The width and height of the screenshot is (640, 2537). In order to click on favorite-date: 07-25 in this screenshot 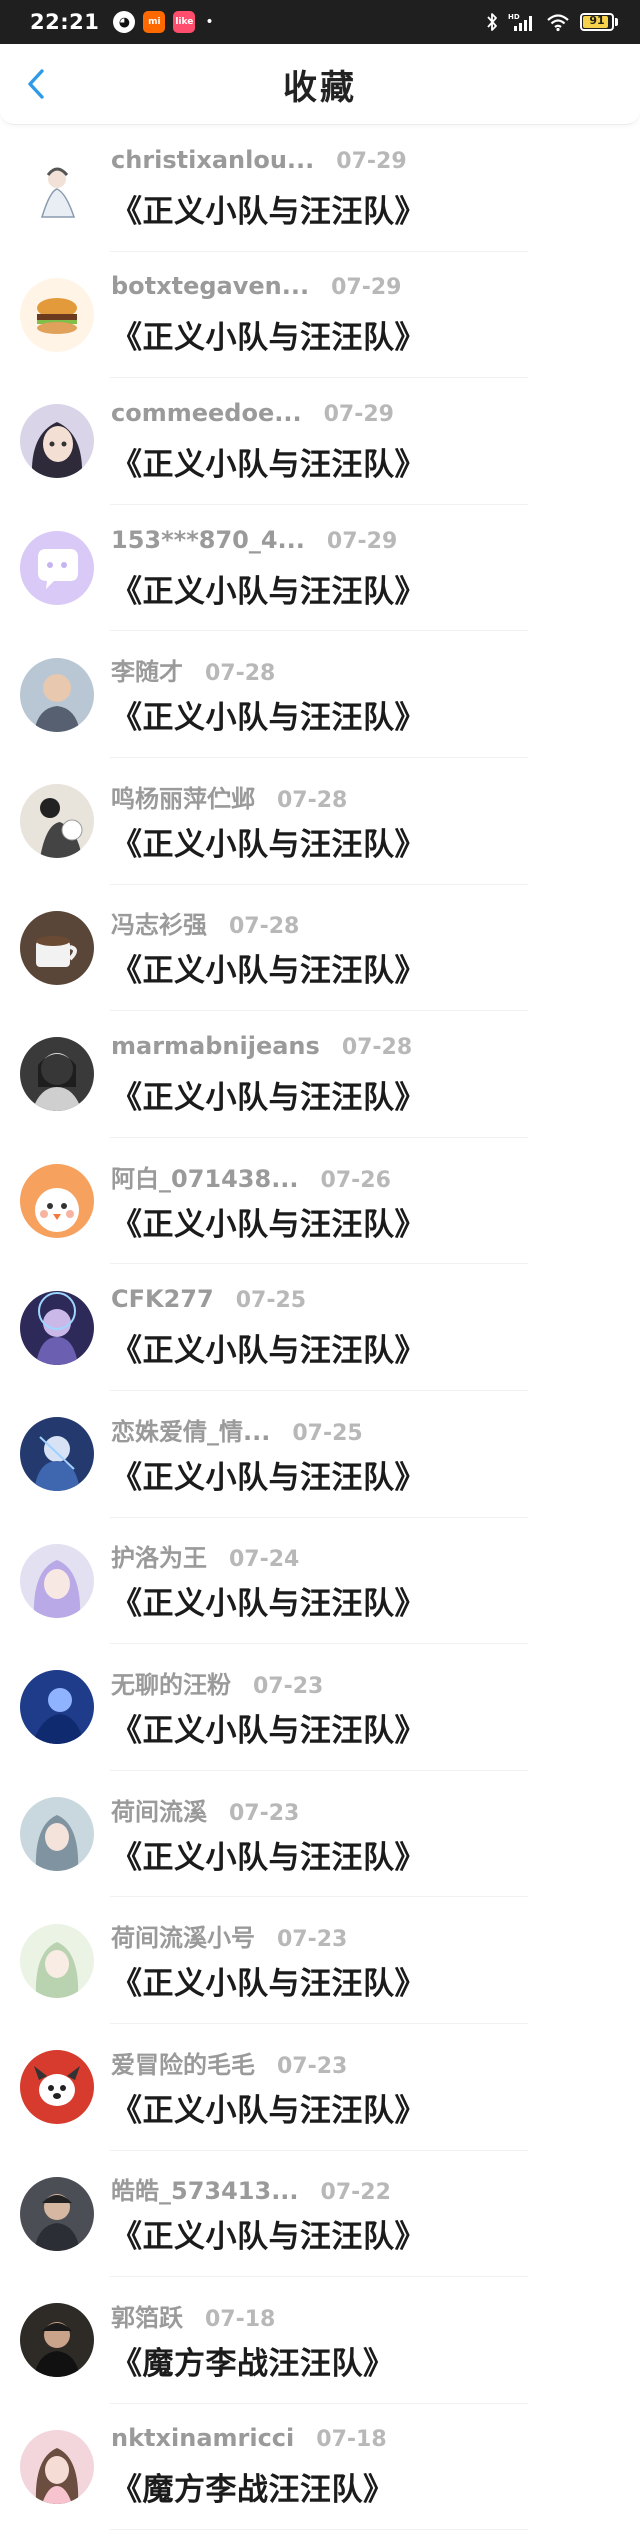, I will do `click(271, 1301)`.